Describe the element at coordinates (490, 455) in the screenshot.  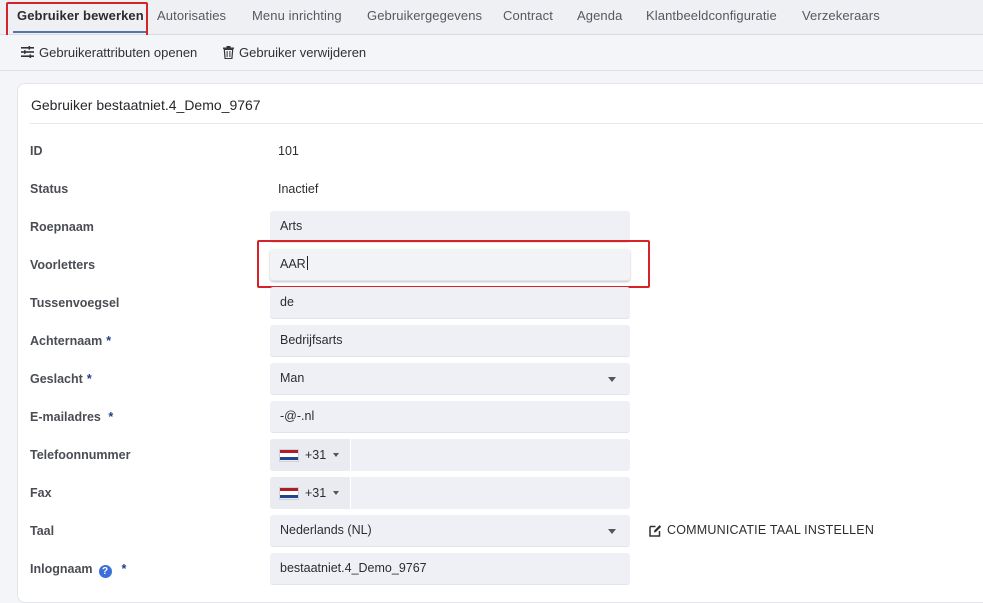
I see `telefoon-input` at that location.